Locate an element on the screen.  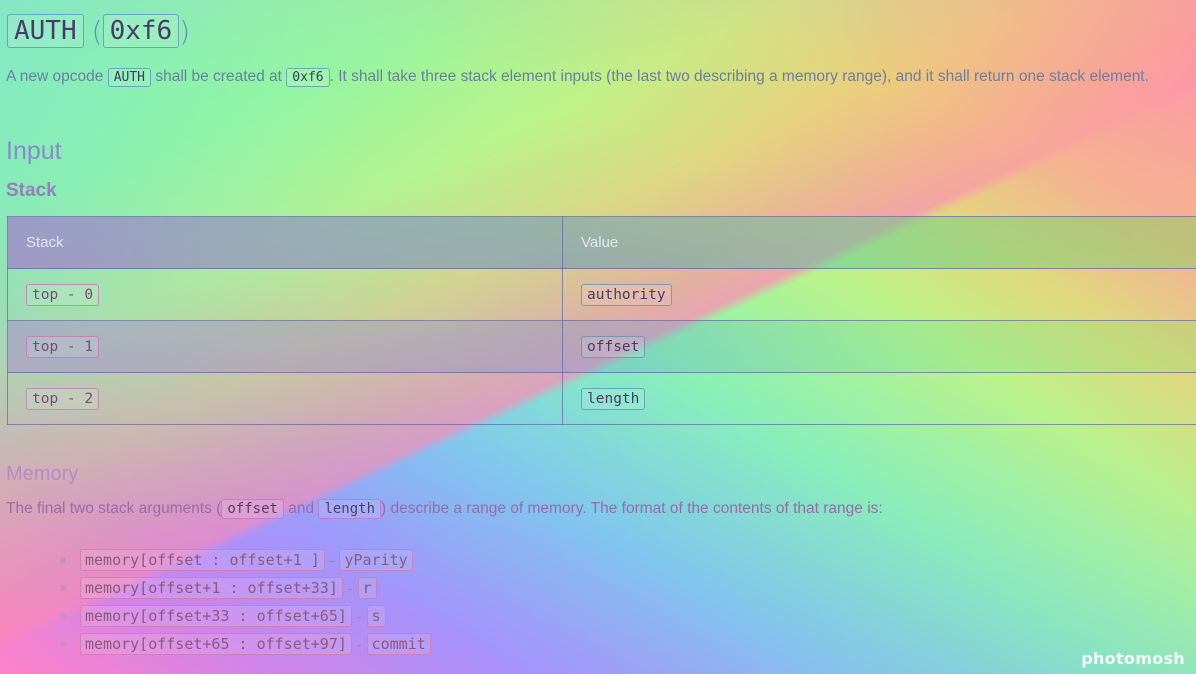
stack-subheading: Stack is located at coordinates (31, 190).